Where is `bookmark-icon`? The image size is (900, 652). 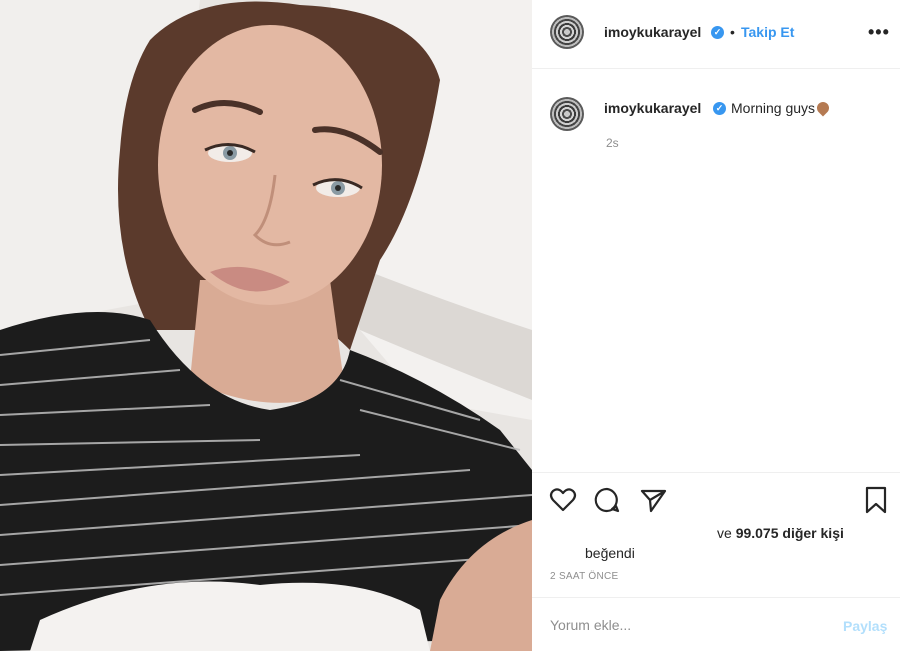 bookmark-icon is located at coordinates (876, 500).